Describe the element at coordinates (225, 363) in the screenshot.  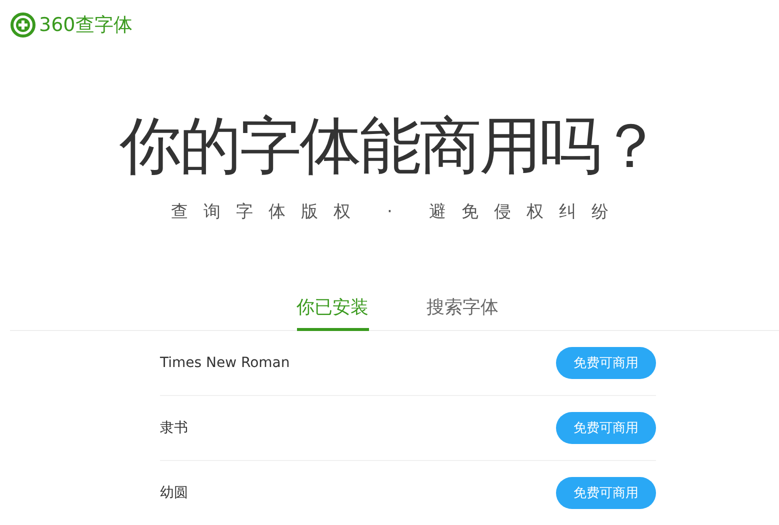
I see `font-name: Times New Roman` at that location.